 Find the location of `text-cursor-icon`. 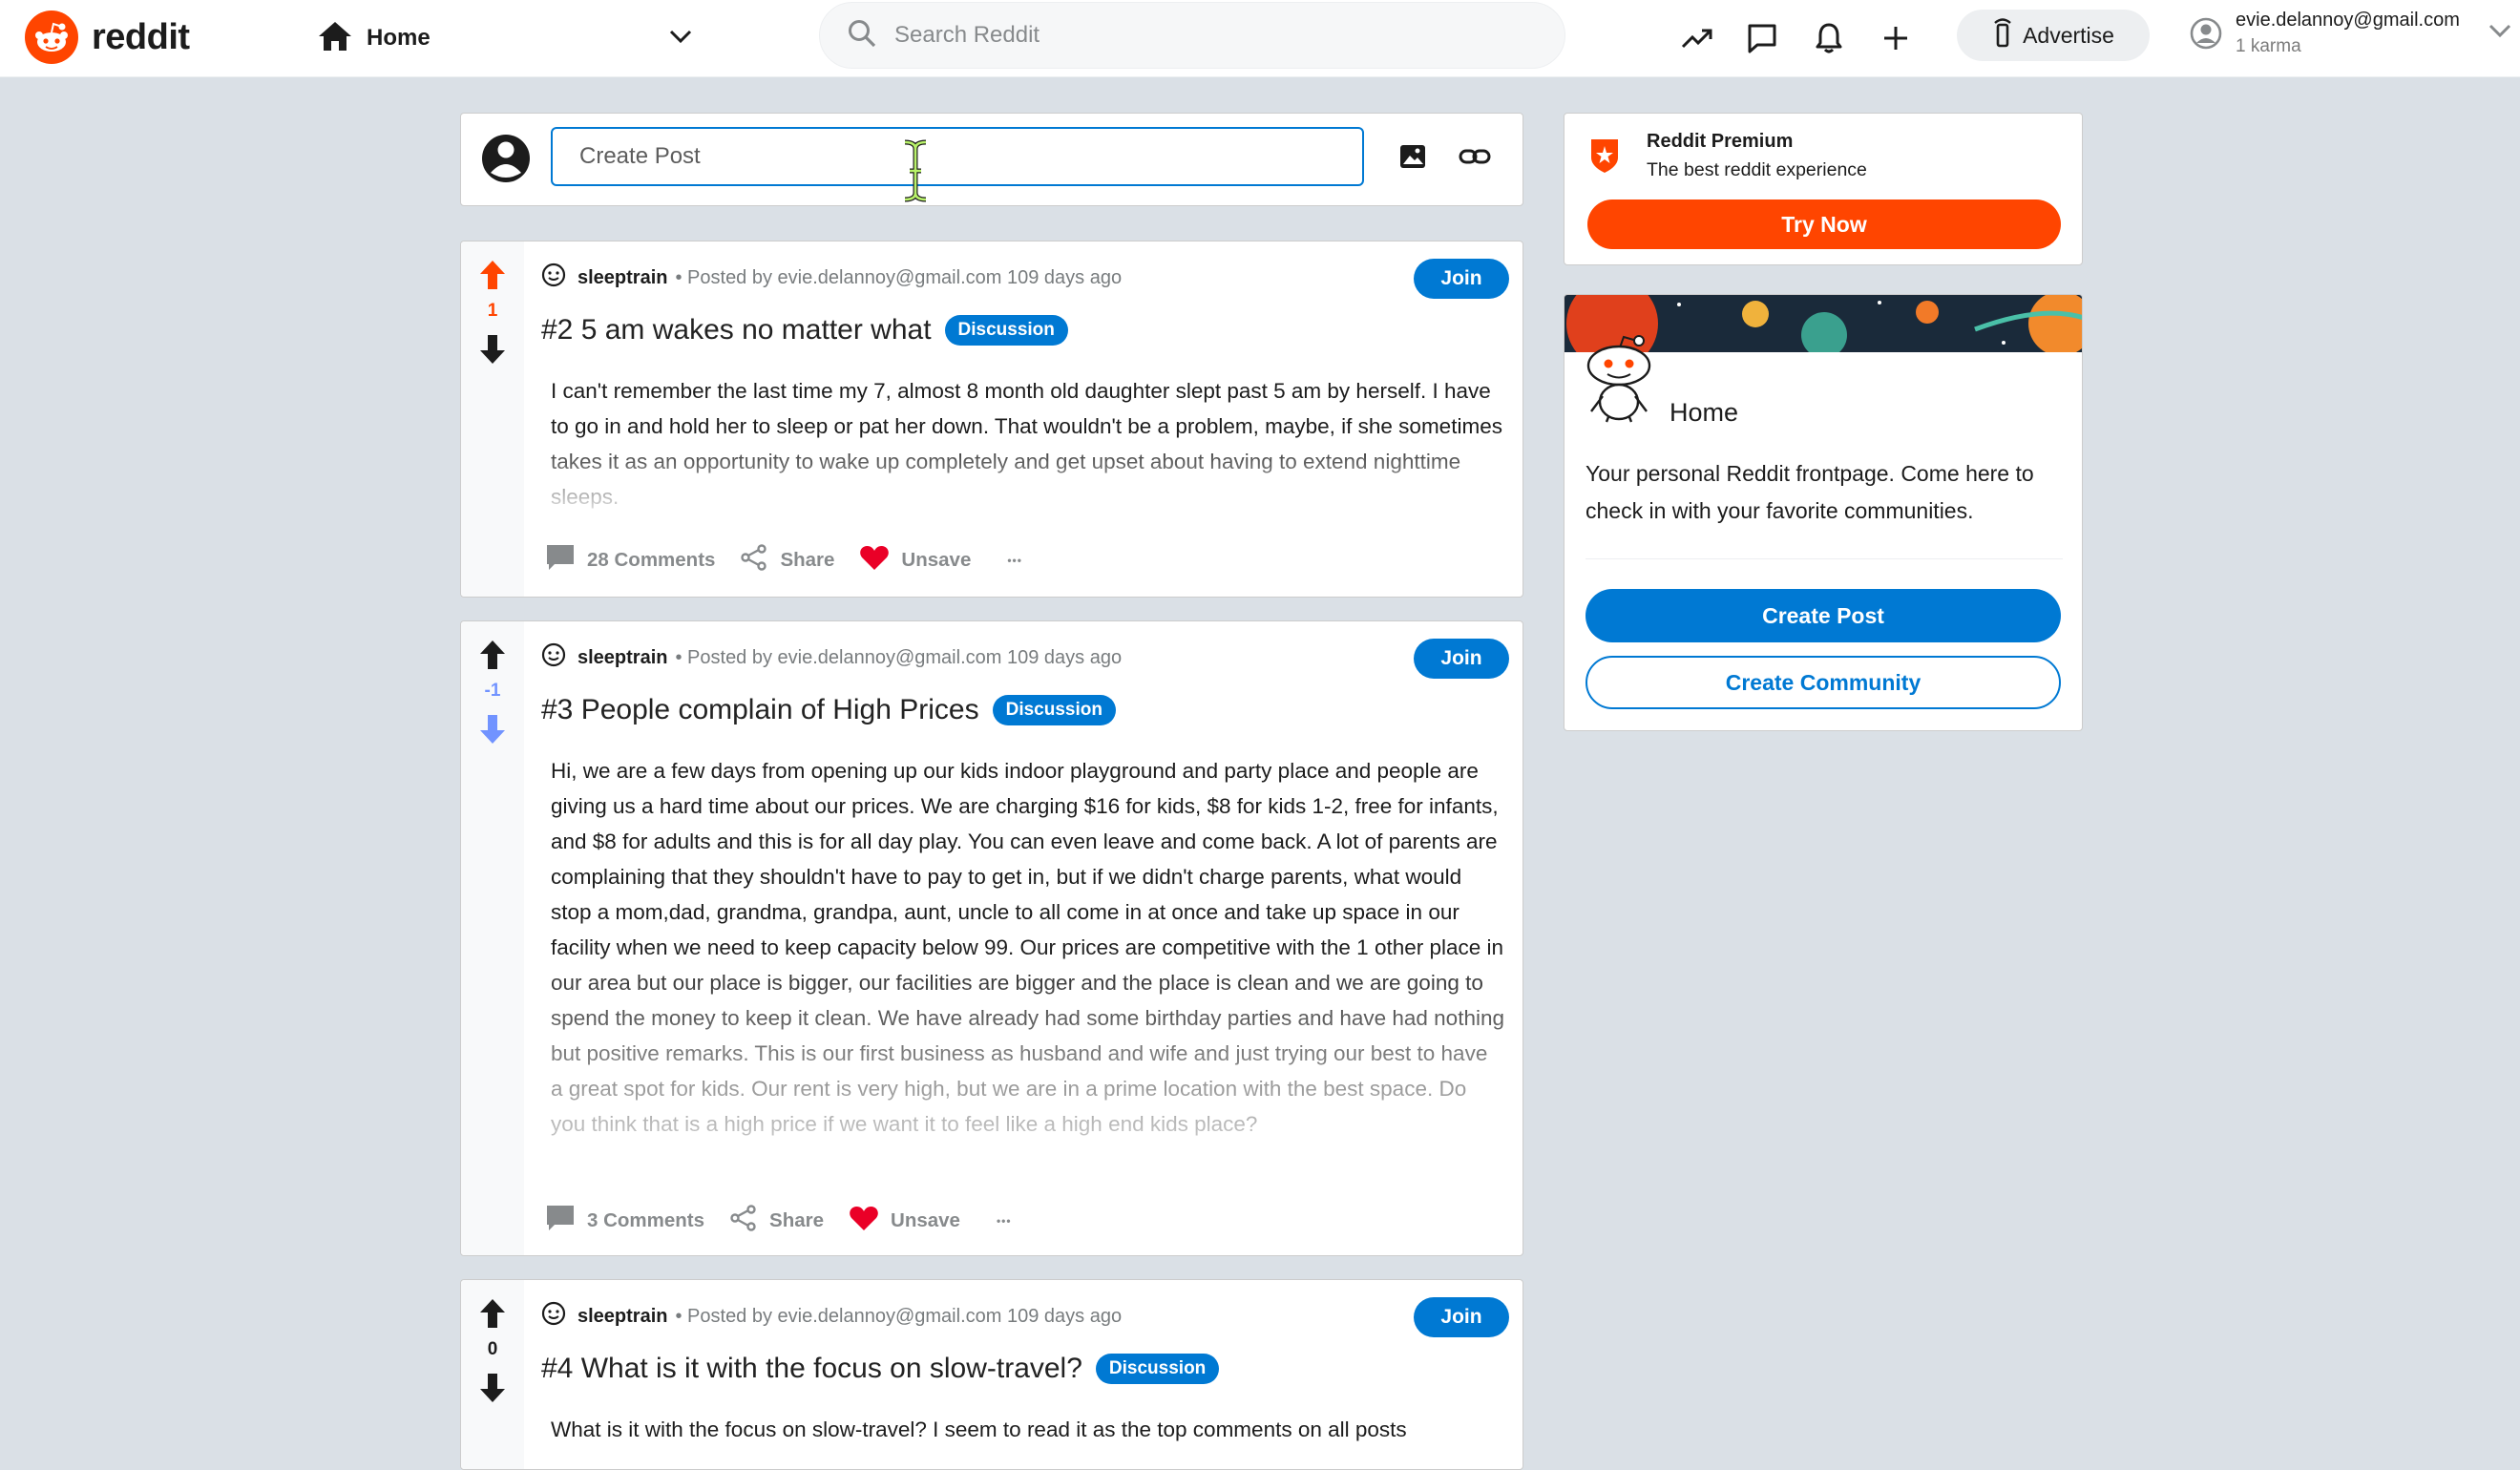

text-cursor-icon is located at coordinates (916, 173).